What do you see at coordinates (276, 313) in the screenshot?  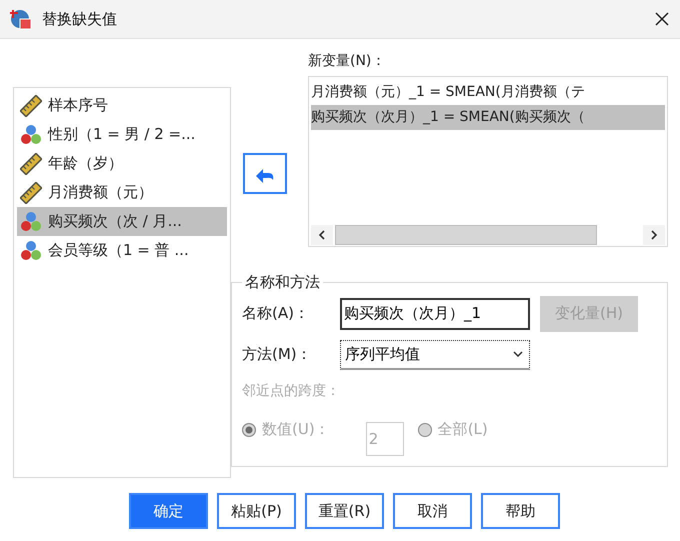 I see `name-label: 名称(A)：` at bounding box center [276, 313].